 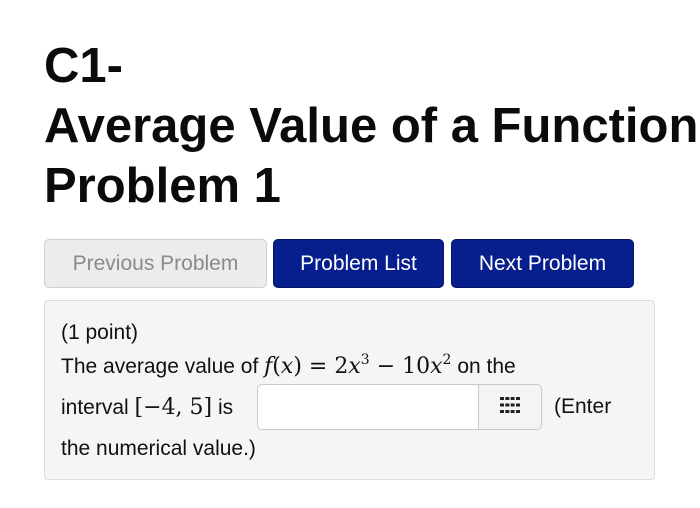 I want to click on grid-icon, so click(x=510, y=407).